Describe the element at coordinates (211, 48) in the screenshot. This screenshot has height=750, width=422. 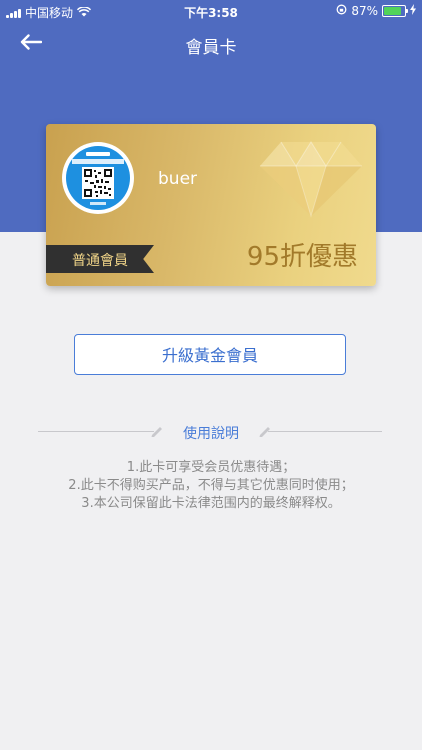
I see `page-title: 會員卡` at that location.